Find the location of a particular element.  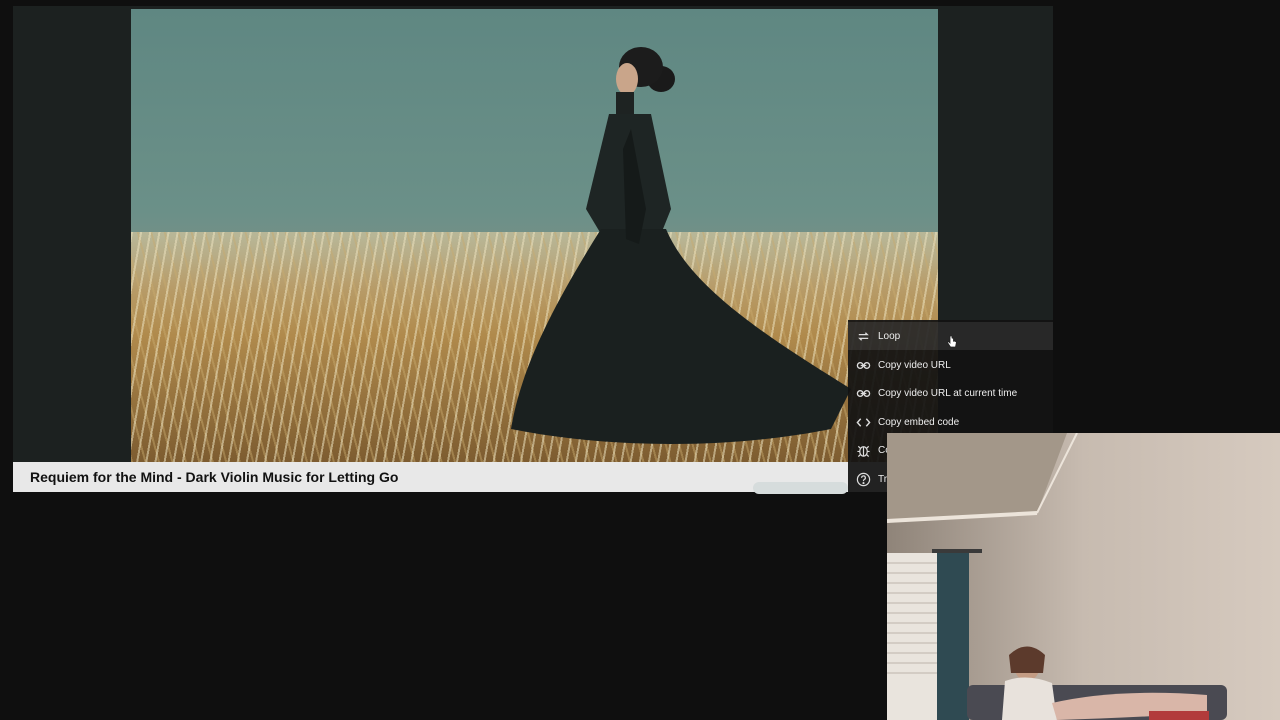

context-menu-item-copy-video-url: Copy video URL is located at coordinates (950, 365).